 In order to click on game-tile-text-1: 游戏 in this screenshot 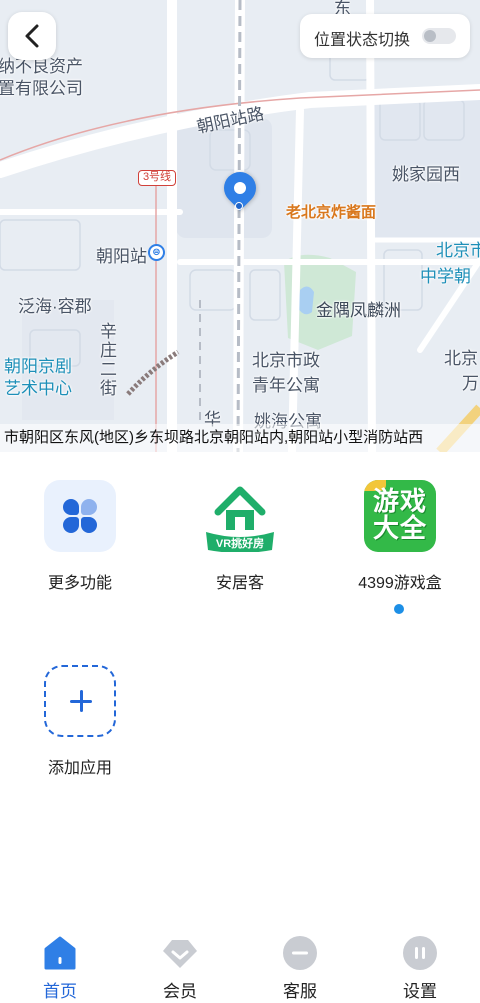, I will do `click(399, 501)`.